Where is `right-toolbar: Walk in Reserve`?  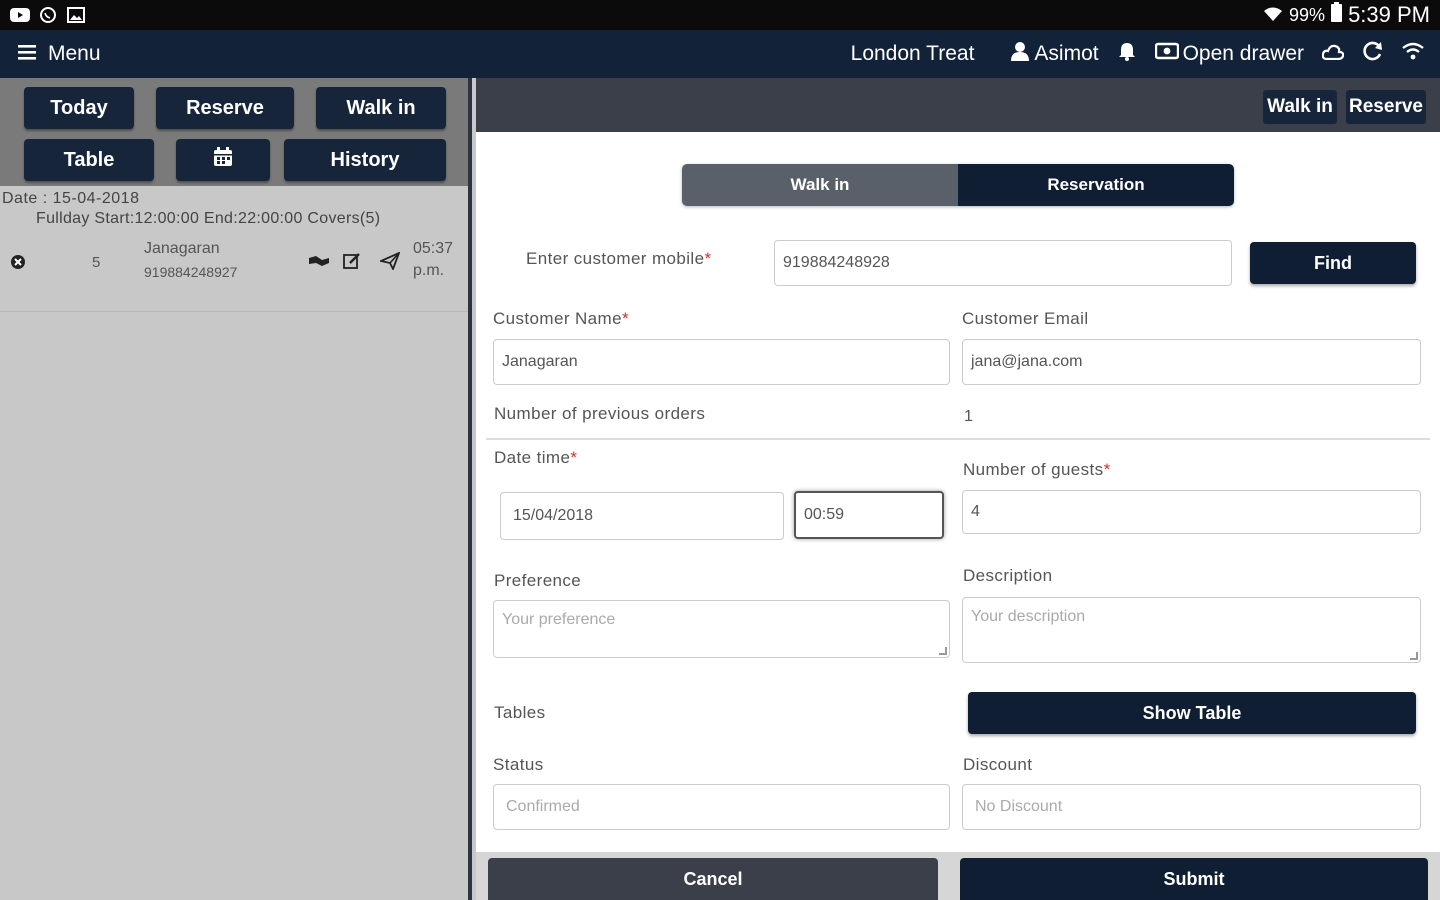 right-toolbar: Walk in Reserve is located at coordinates (958, 105).